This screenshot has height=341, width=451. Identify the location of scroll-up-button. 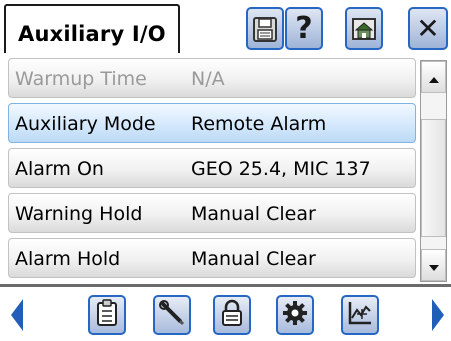
(433, 77).